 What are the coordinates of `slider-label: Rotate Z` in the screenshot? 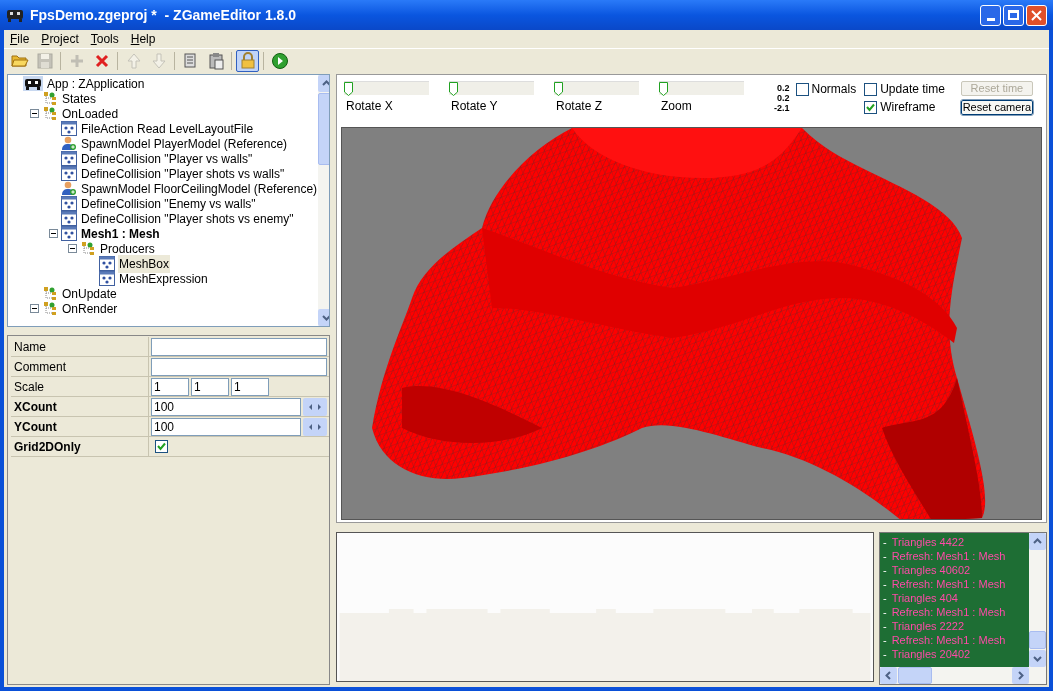 It's located at (579, 106).